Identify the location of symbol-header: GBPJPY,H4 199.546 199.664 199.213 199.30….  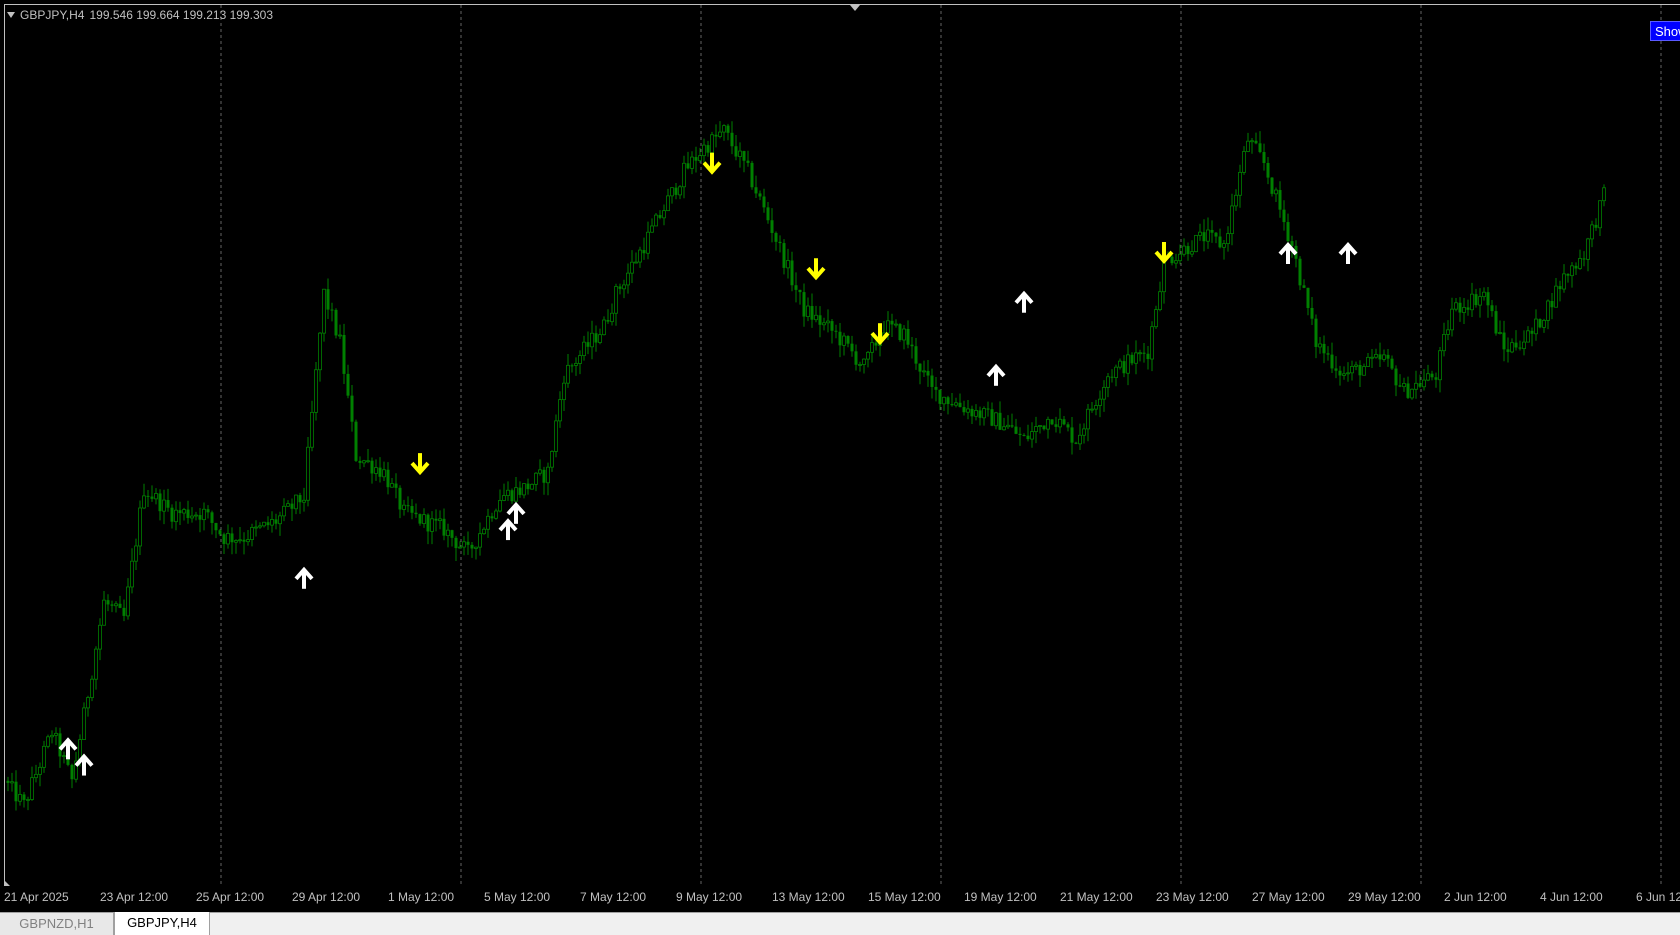
(140, 15).